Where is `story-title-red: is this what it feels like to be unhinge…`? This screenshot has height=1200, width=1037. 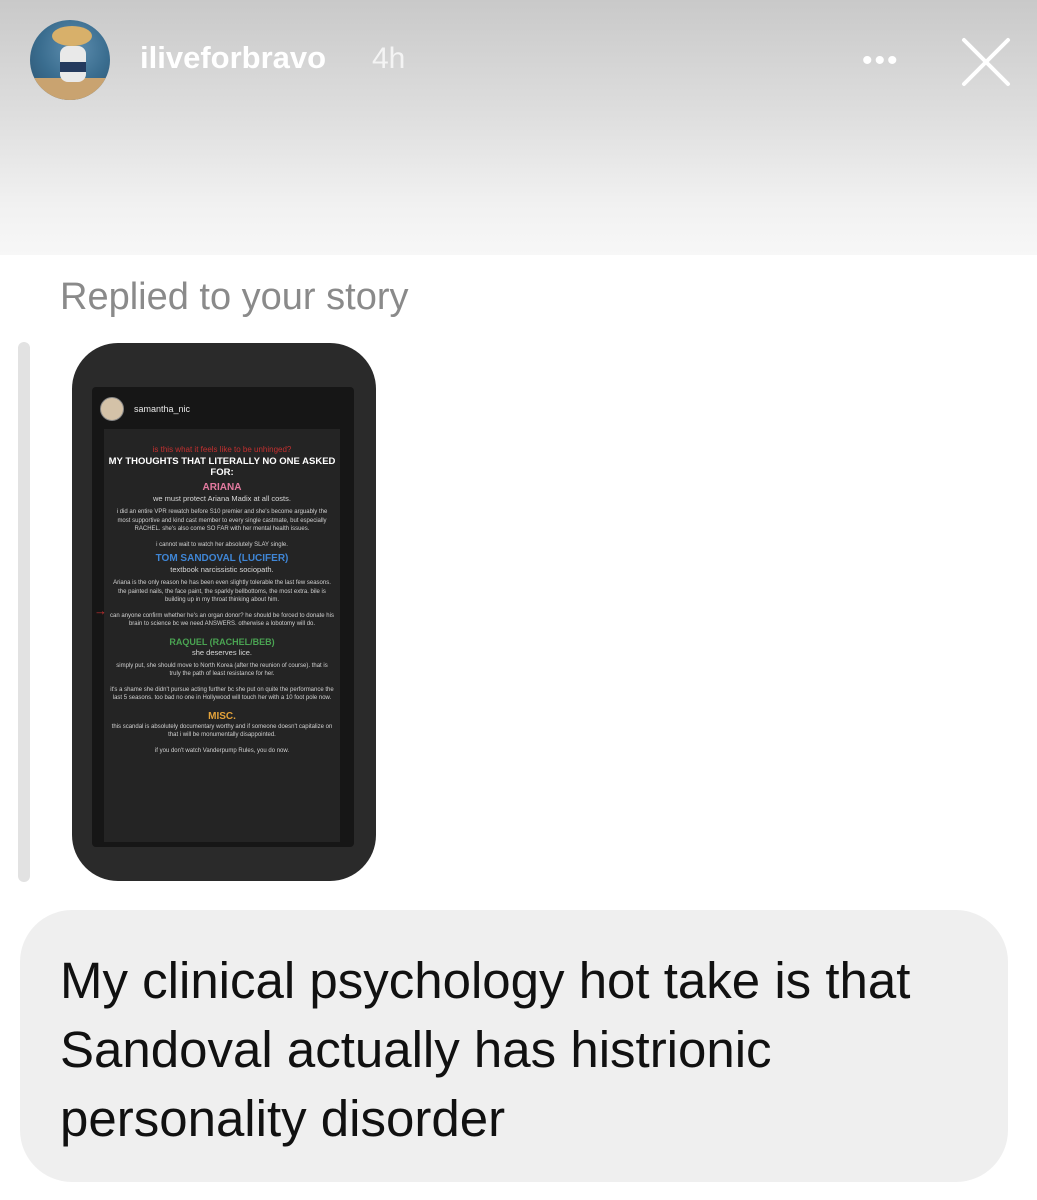
story-title-red: is this what it feels like to be unhinge… is located at coordinates (222, 449).